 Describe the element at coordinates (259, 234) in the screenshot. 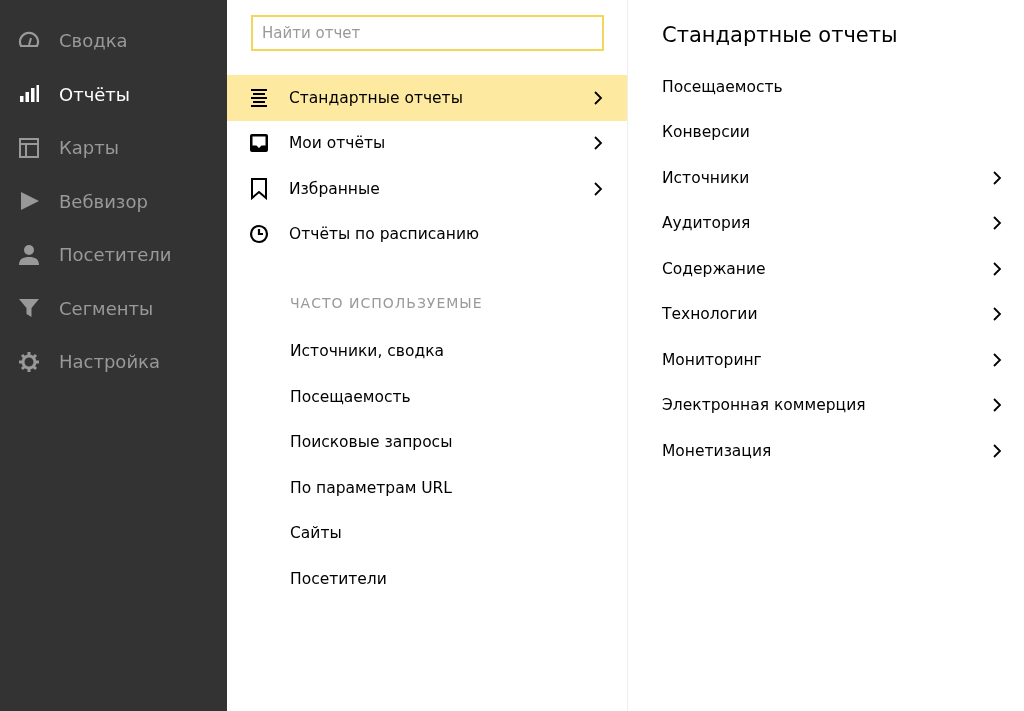

I see `clock-icon` at that location.